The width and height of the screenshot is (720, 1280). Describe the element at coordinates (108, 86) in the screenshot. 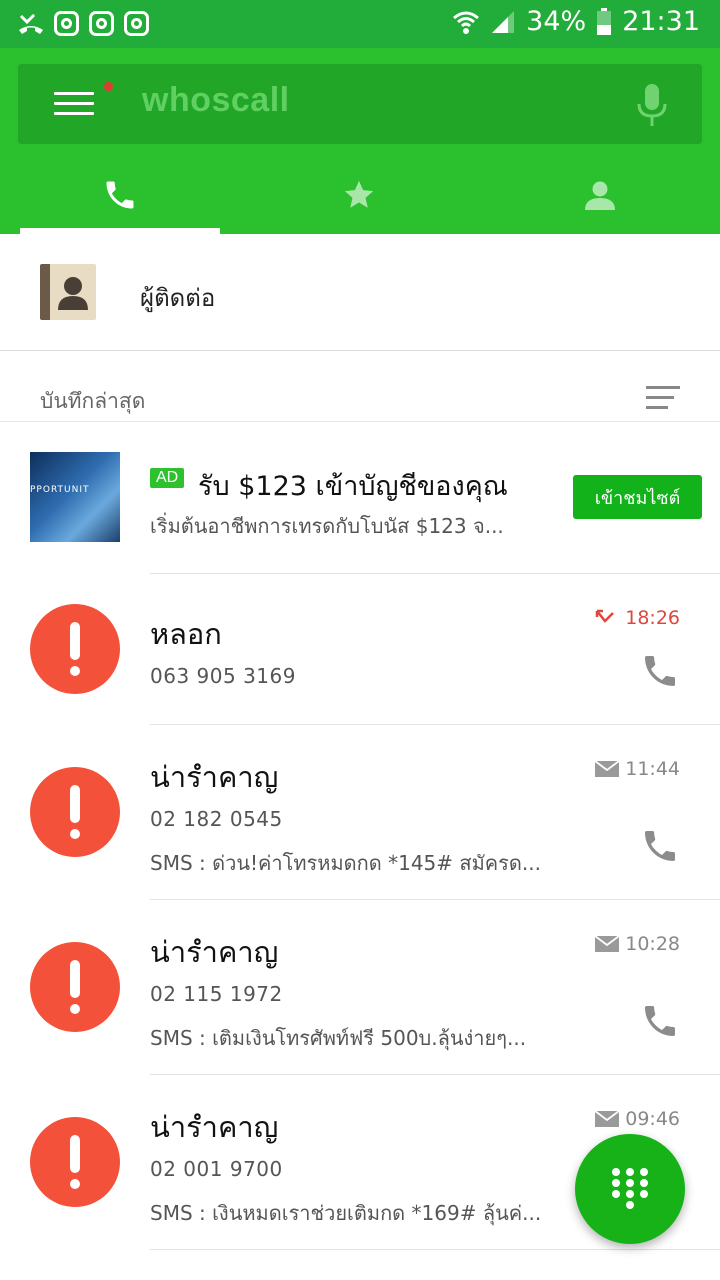

I see `notification-dot` at that location.